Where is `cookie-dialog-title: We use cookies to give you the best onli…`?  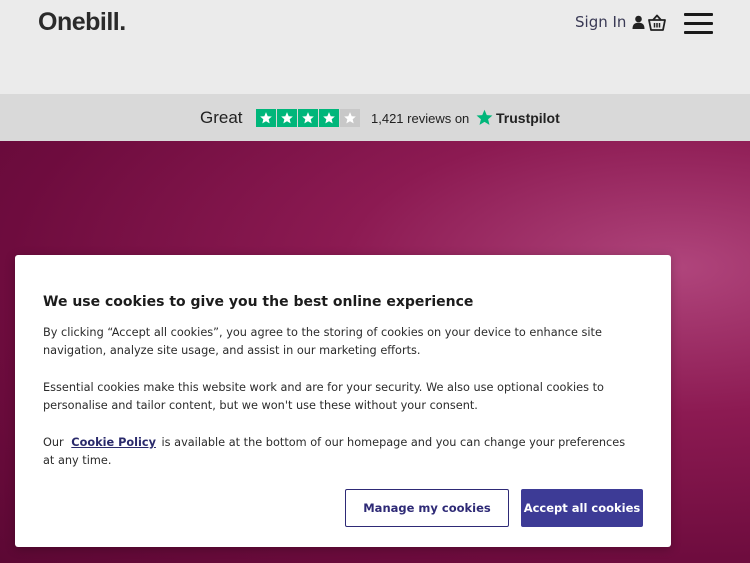
cookie-dialog-title: We use cookies to give you the best onli… is located at coordinates (258, 302).